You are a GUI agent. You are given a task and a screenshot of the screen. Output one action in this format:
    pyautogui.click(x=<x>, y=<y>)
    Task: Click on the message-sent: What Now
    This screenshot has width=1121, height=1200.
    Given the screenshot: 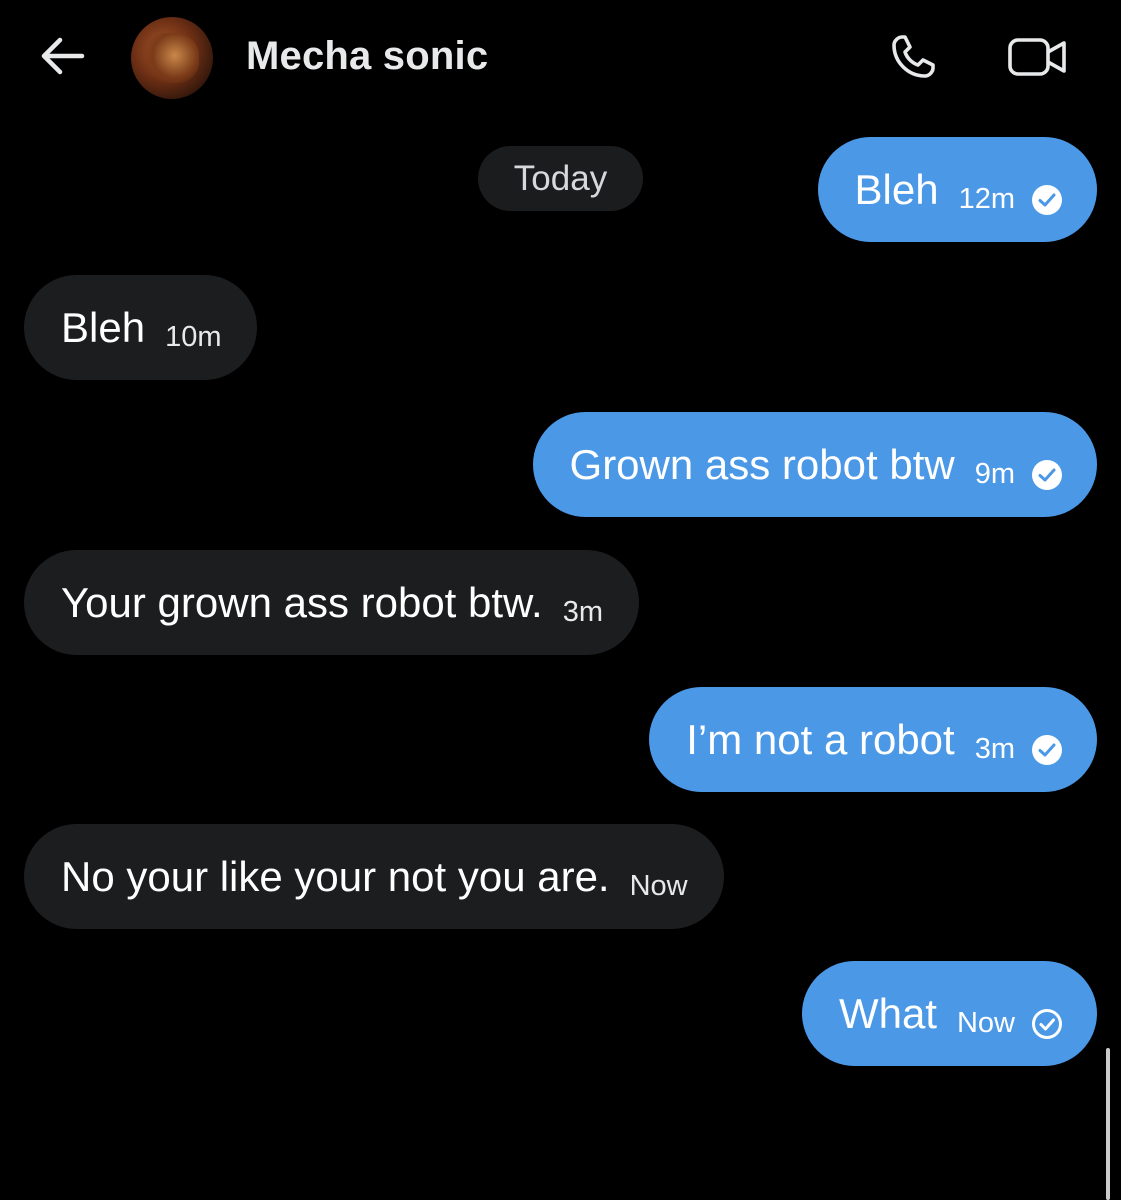 What is the action you would take?
    pyautogui.click(x=949, y=1013)
    